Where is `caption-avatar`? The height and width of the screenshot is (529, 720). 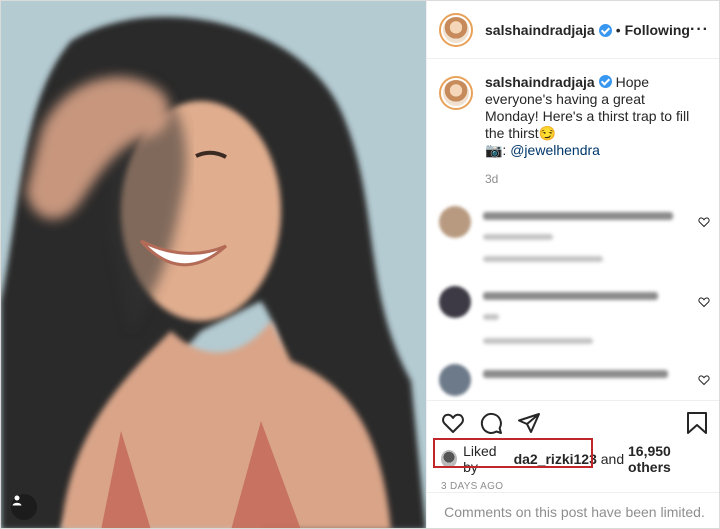 caption-avatar is located at coordinates (456, 93).